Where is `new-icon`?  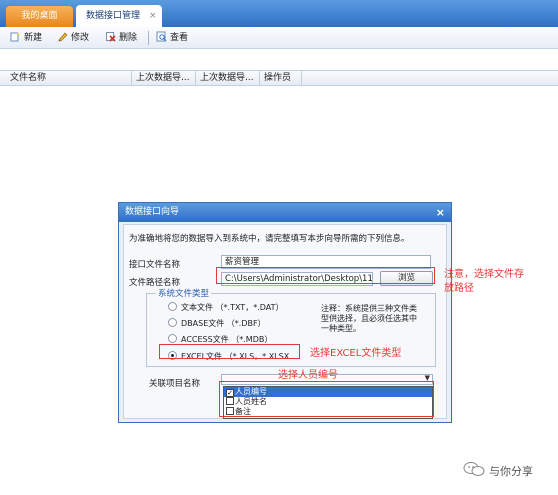
new-icon is located at coordinates (15, 37).